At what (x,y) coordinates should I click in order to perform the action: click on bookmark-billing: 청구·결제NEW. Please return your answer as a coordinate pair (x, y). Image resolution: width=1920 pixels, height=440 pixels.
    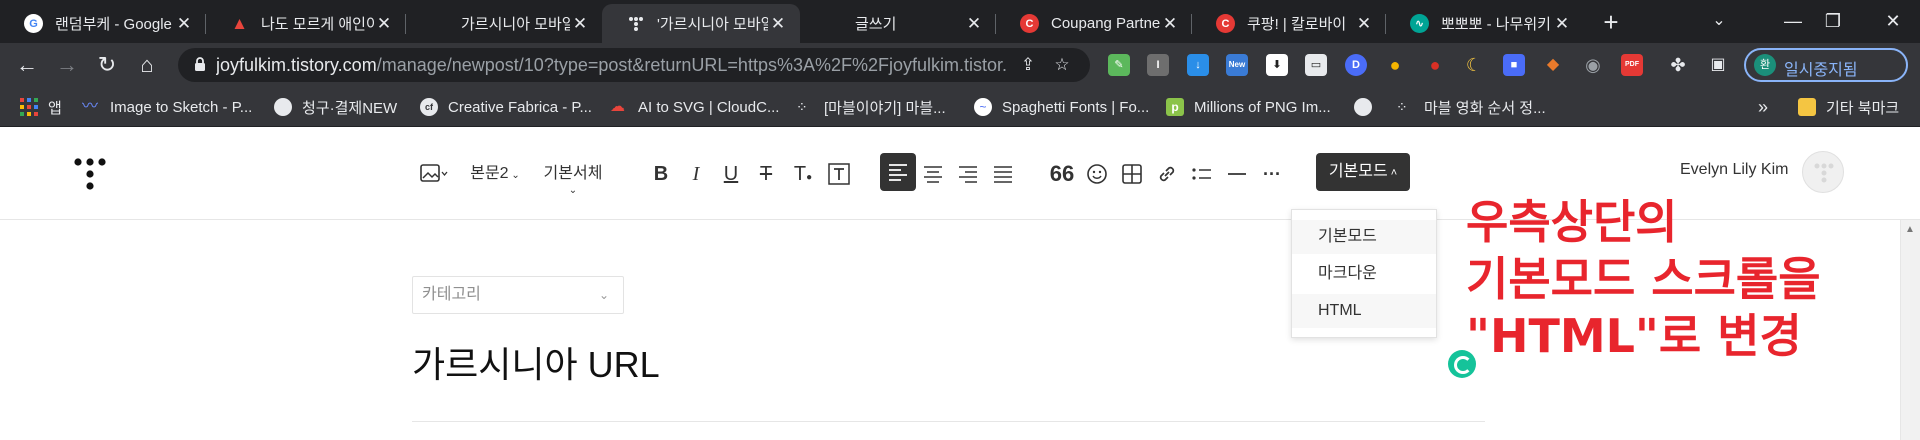
    Looking at the image, I should click on (335, 107).